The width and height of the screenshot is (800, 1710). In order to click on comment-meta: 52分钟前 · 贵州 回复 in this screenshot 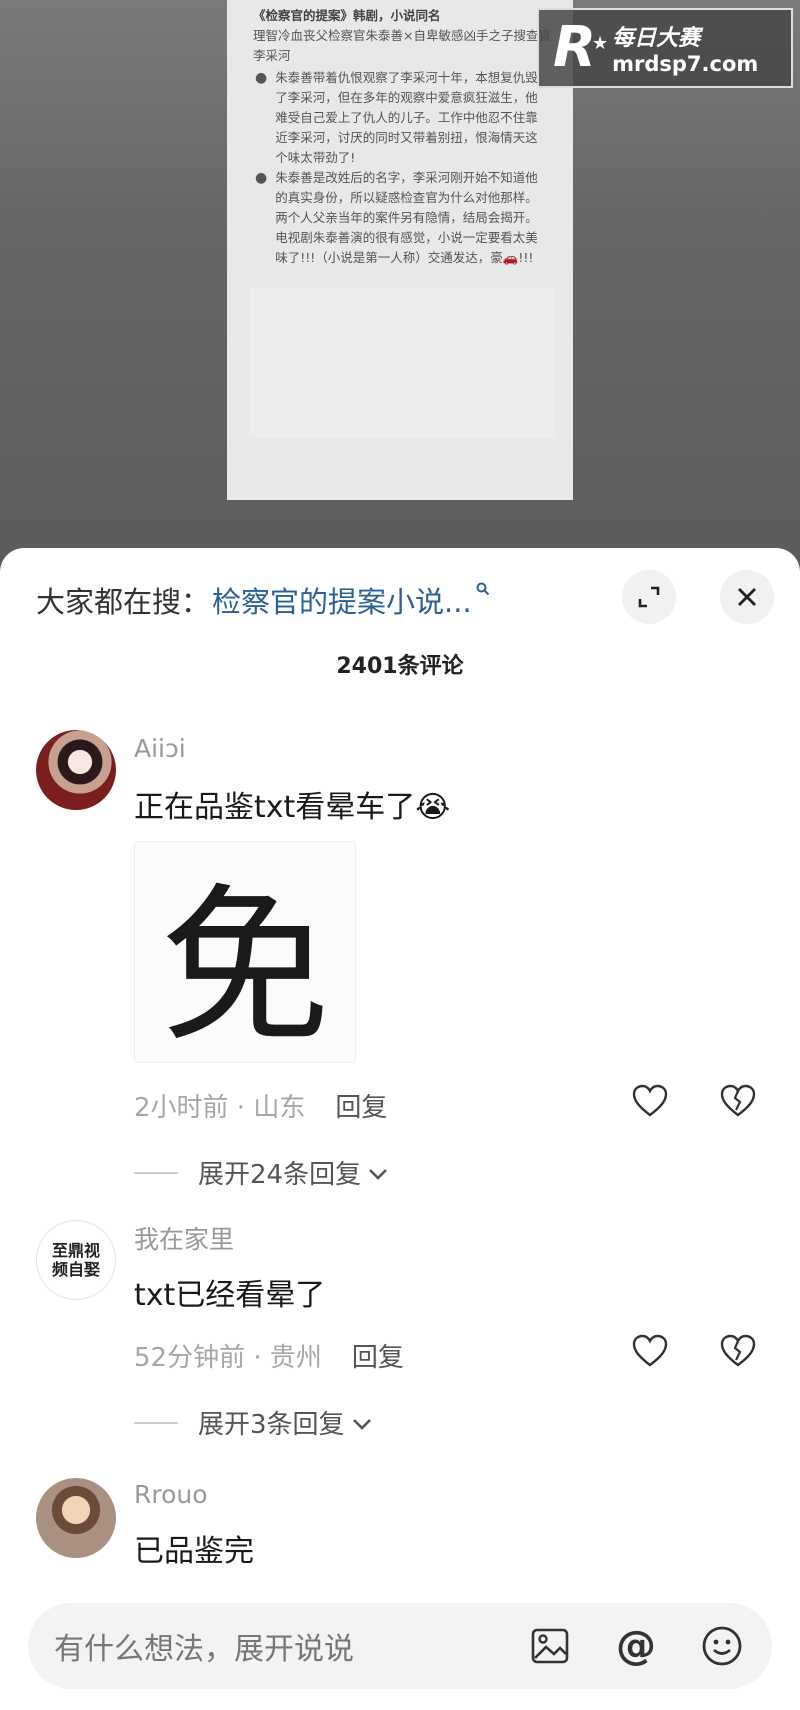, I will do `click(269, 1355)`.